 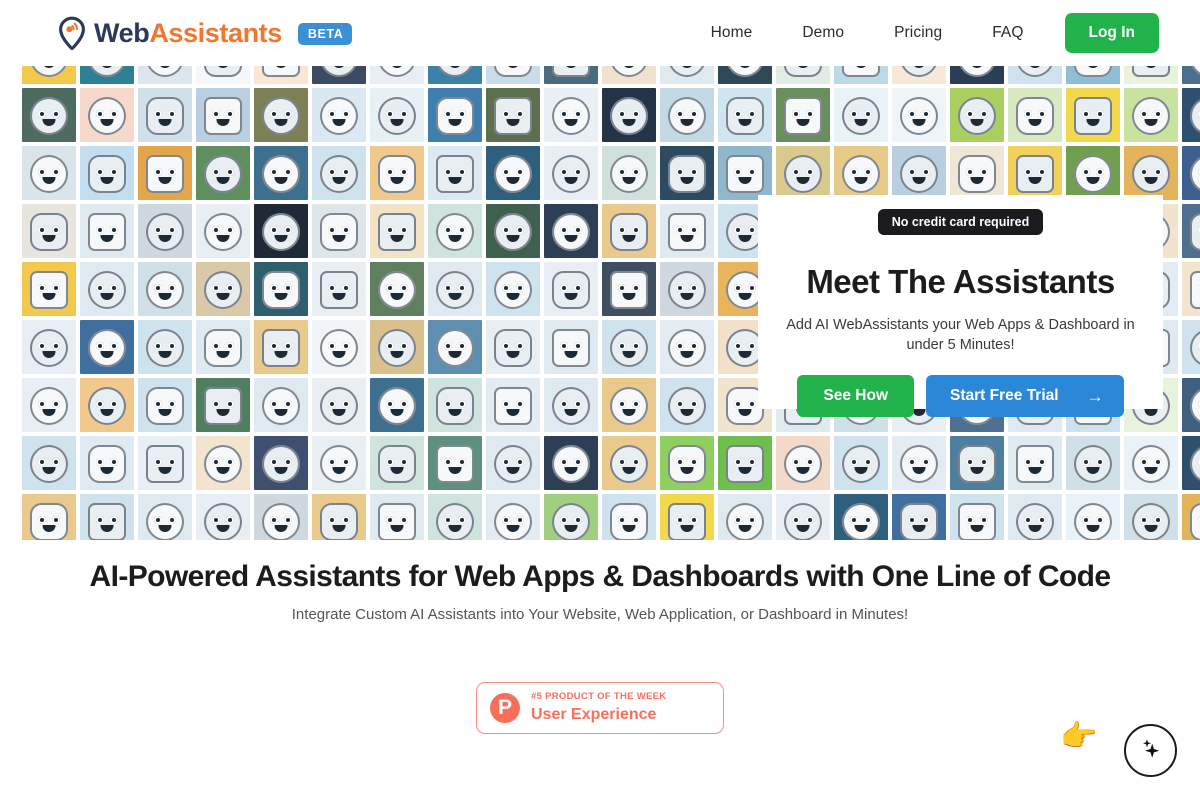 I want to click on nav-link-faq: FAQ, so click(x=1007, y=33).